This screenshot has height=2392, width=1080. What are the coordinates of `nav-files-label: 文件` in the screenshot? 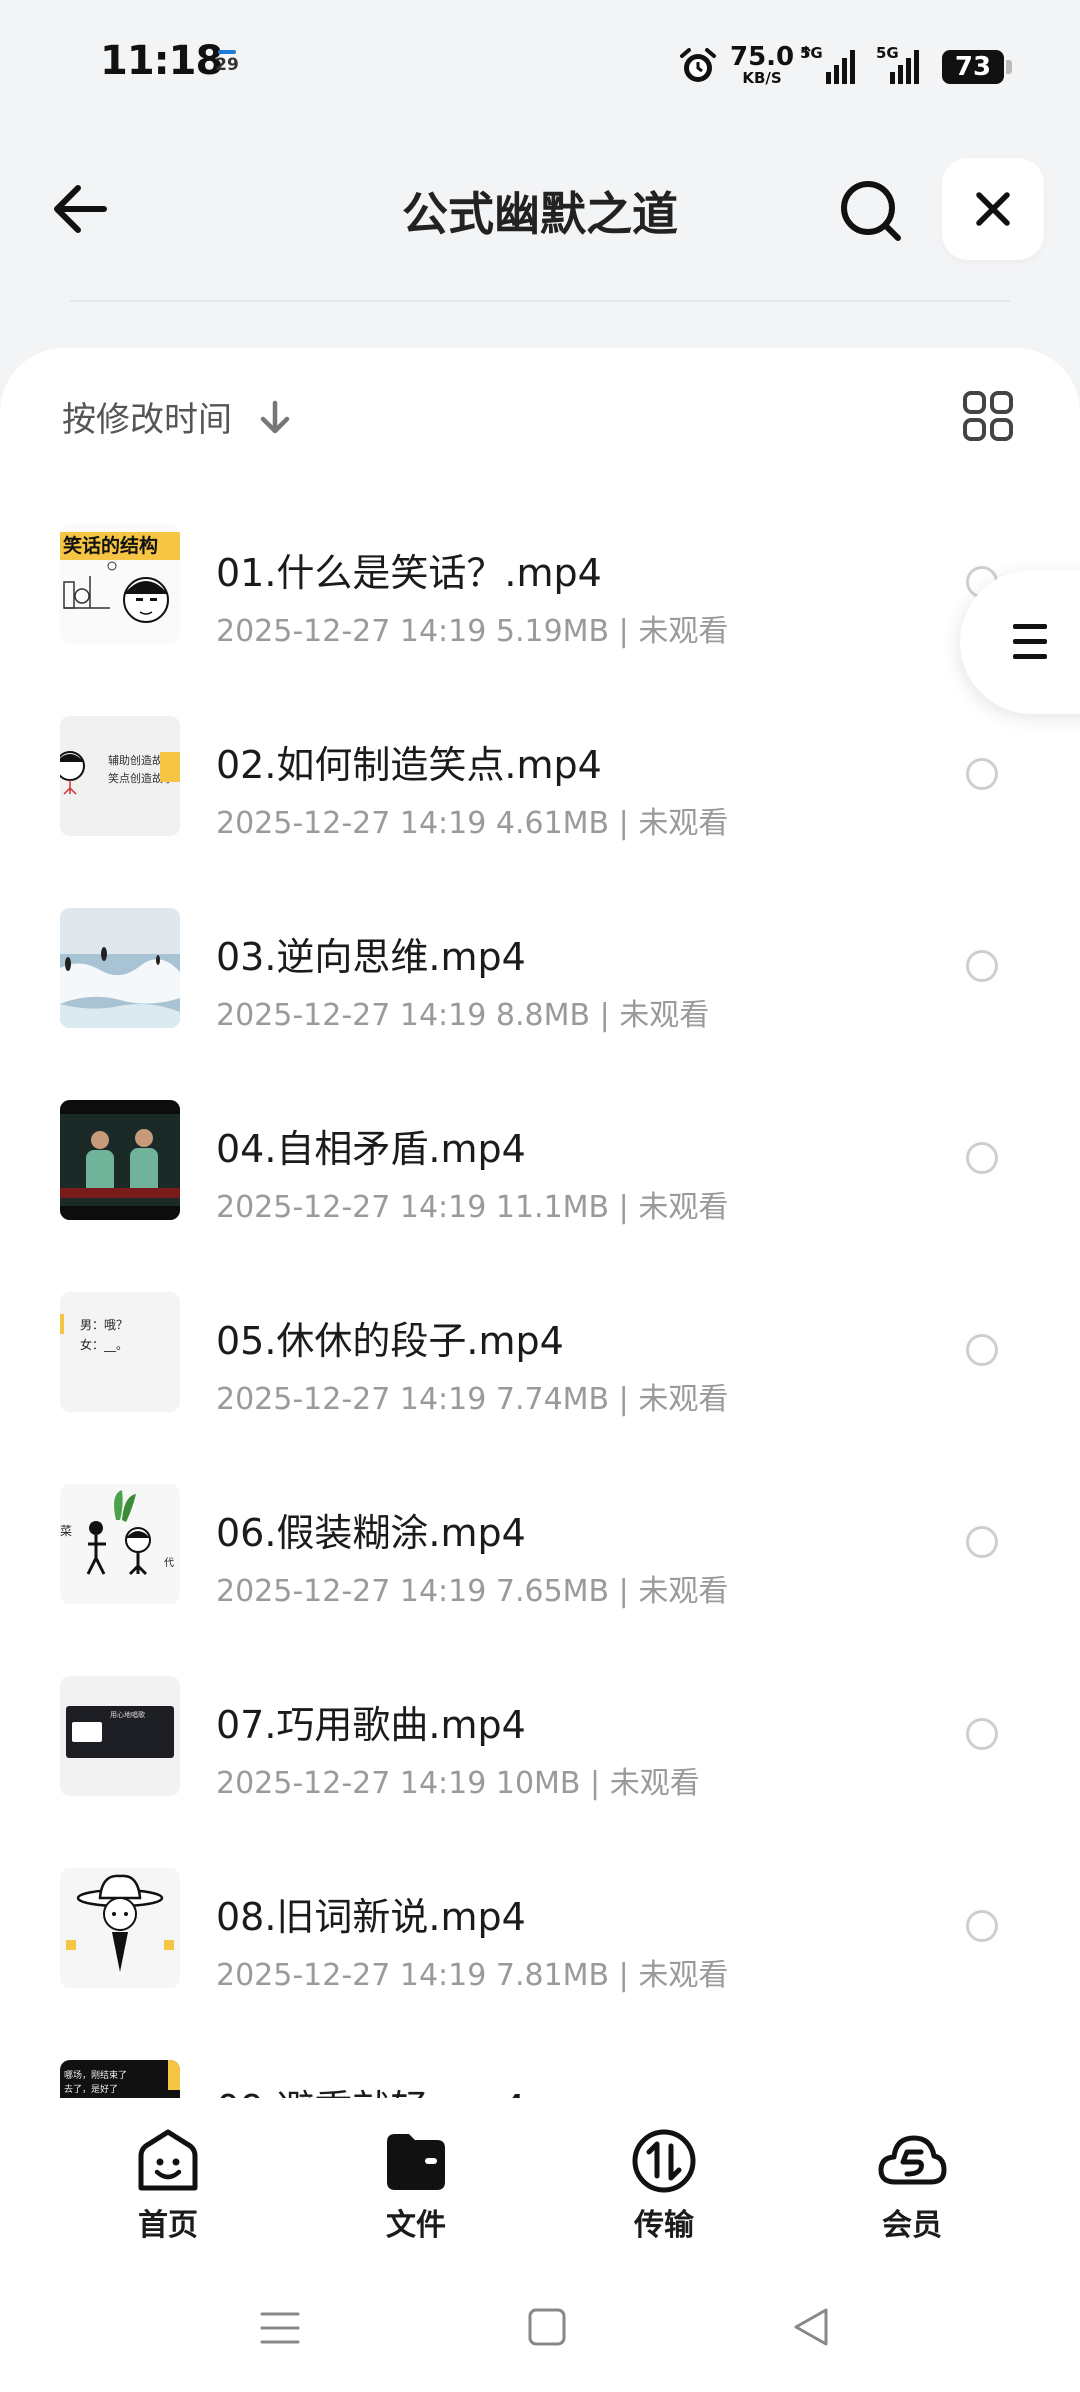 It's located at (416, 2225).